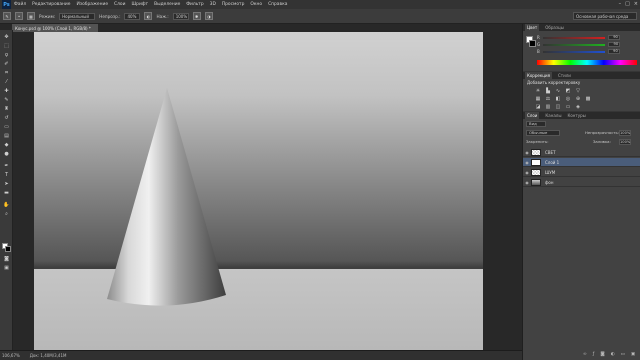 The image size is (640, 360). I want to click on document-tab: Конус.psd @ 100% (Слой 1, RGB/8) *, so click(55, 28).